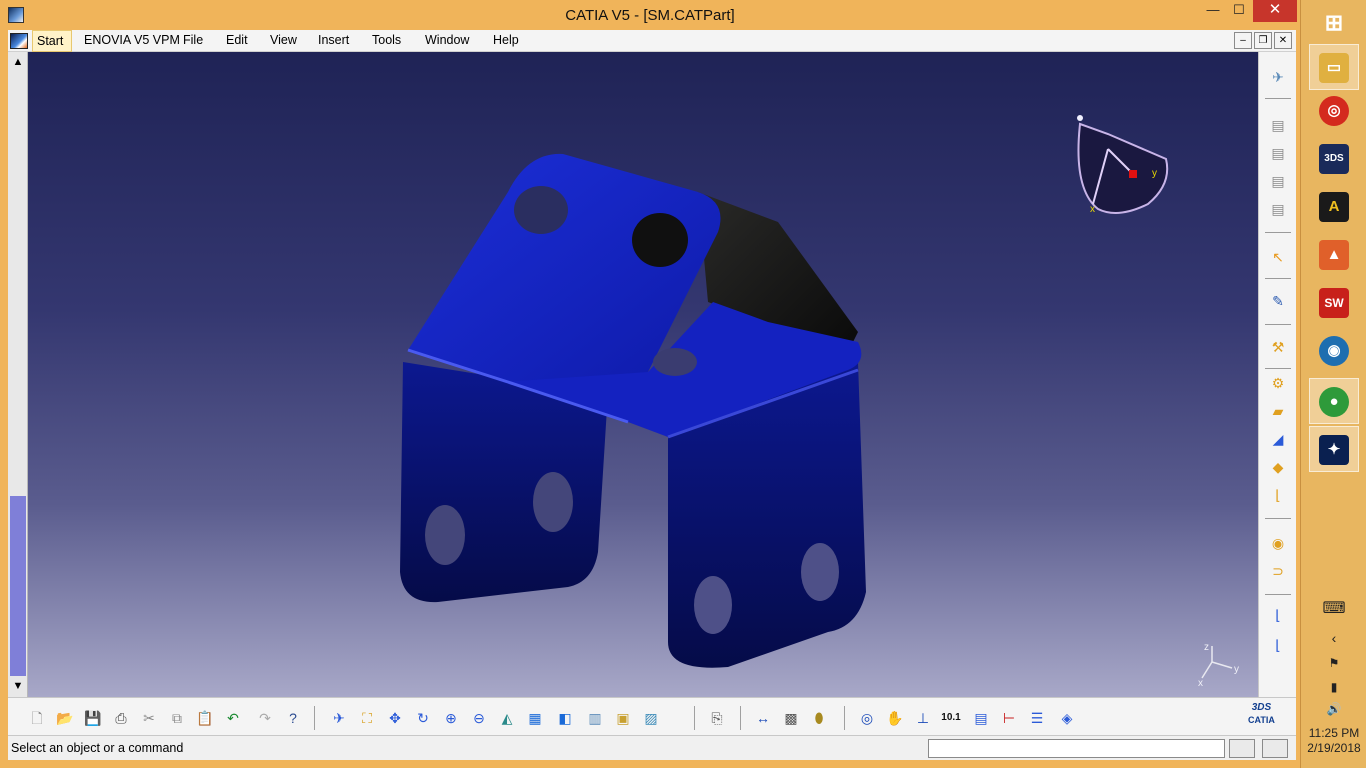  Describe the element at coordinates (447, 40) in the screenshot. I see `menu-window: Window` at that location.